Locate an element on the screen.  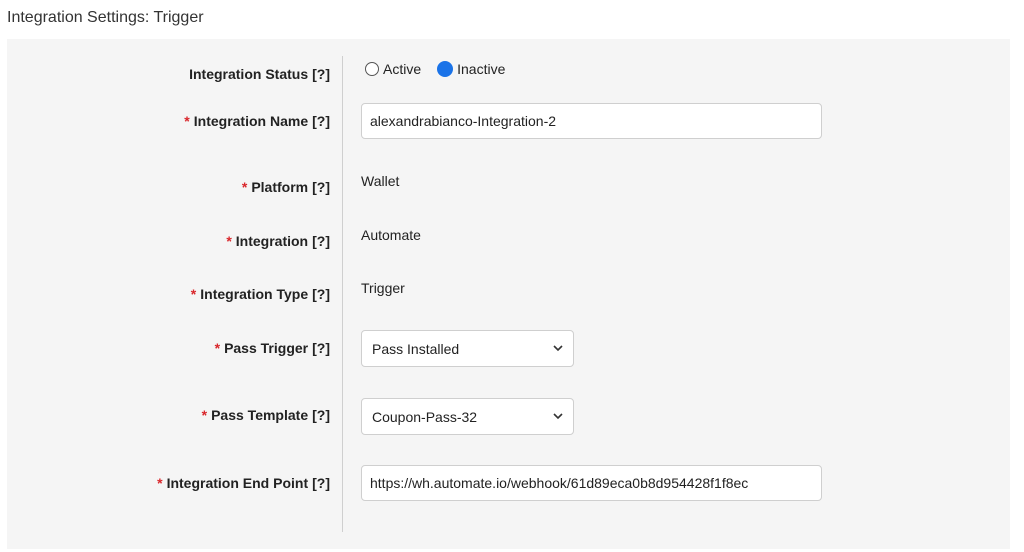
section-title: Integration Settings: Trigger is located at coordinates (105, 17).